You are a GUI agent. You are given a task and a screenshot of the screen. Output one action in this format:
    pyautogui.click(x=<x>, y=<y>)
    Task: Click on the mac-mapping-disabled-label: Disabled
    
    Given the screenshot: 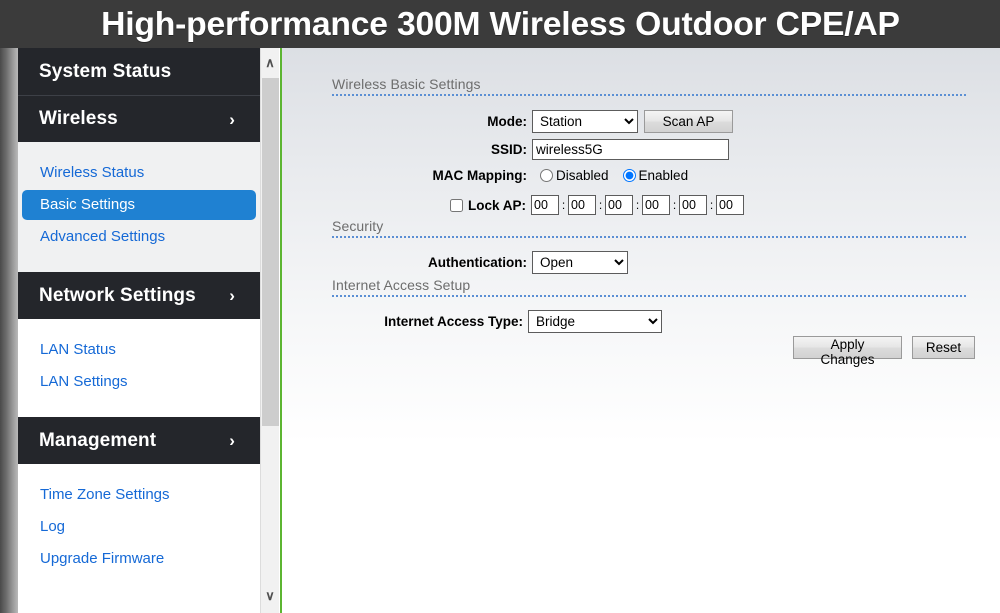 What is the action you would take?
    pyautogui.click(x=582, y=175)
    